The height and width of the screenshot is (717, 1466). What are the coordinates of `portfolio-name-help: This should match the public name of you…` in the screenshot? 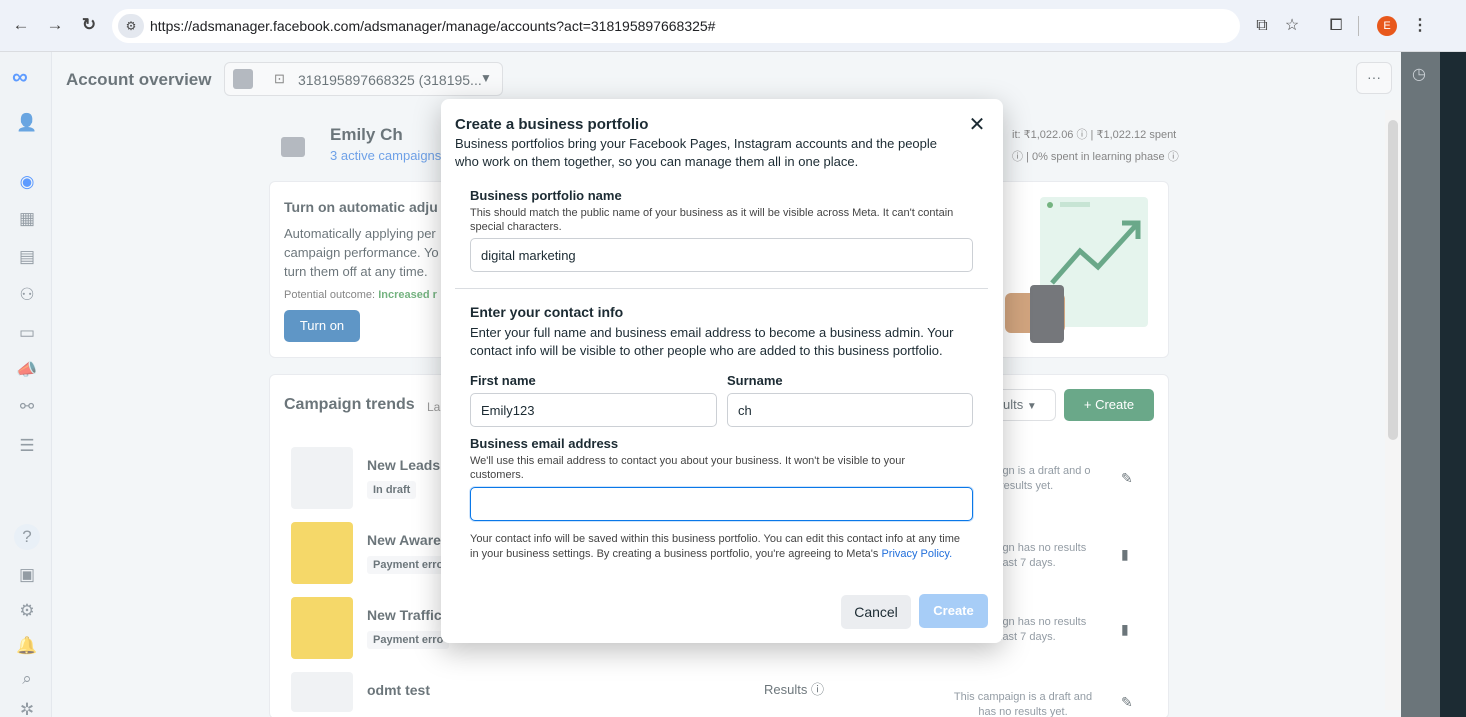 It's located at (712, 220).